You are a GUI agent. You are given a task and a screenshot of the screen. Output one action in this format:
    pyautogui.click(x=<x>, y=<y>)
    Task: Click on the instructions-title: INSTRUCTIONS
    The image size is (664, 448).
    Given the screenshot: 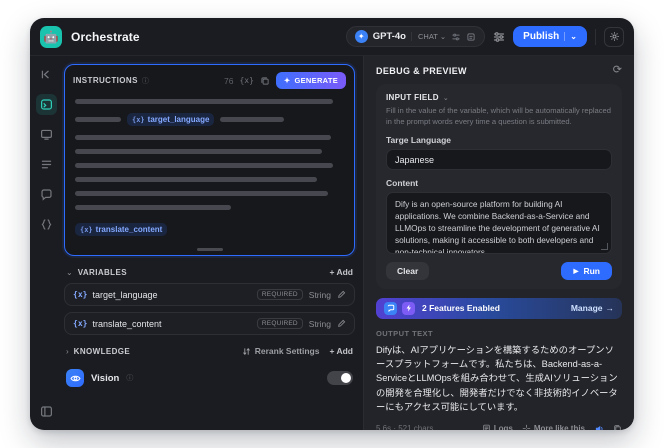 What is the action you would take?
    pyautogui.click(x=105, y=80)
    